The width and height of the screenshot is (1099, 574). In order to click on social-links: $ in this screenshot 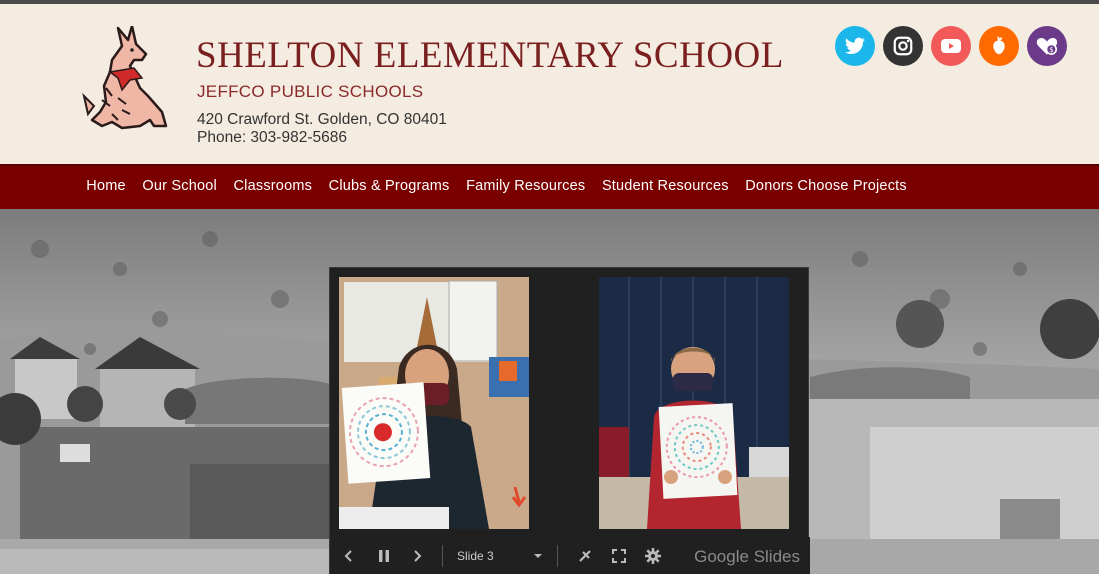, I will do `click(951, 46)`.